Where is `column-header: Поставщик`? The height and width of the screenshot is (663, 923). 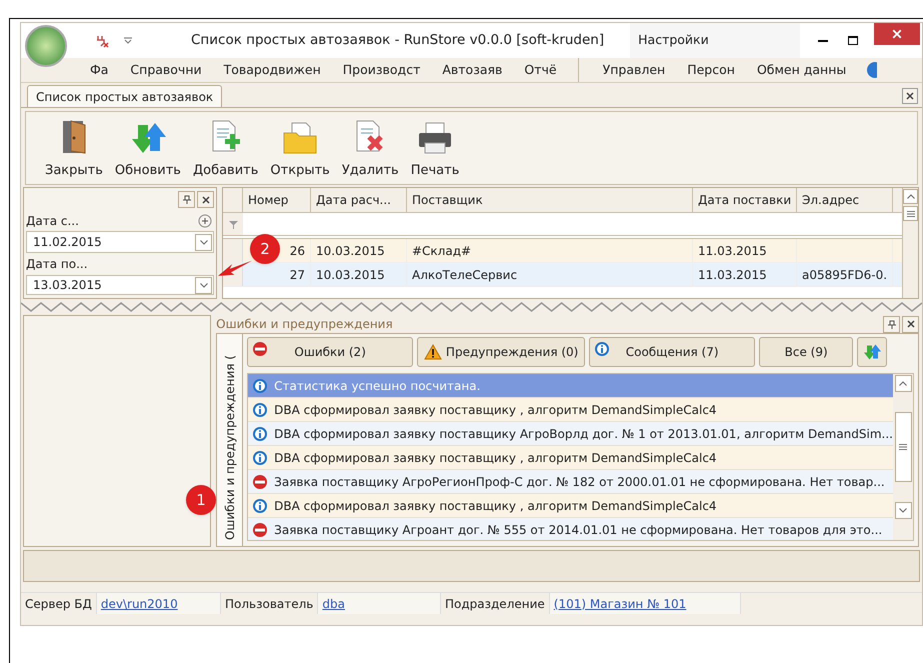 column-header: Поставщик is located at coordinates (550, 200).